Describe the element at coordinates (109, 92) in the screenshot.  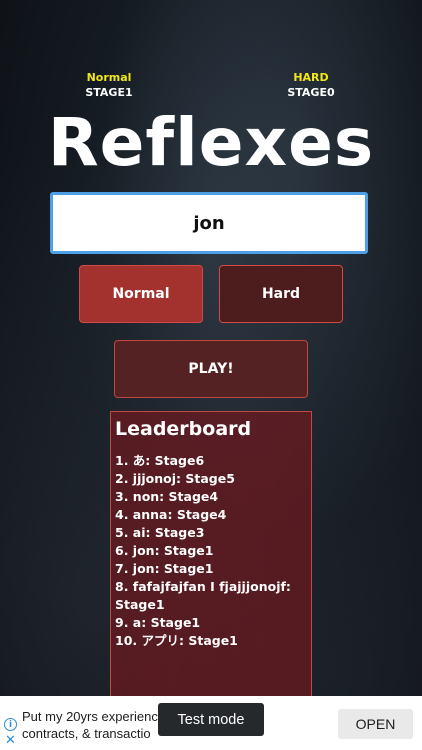
I see `normal-stage-label: STAGE1` at that location.